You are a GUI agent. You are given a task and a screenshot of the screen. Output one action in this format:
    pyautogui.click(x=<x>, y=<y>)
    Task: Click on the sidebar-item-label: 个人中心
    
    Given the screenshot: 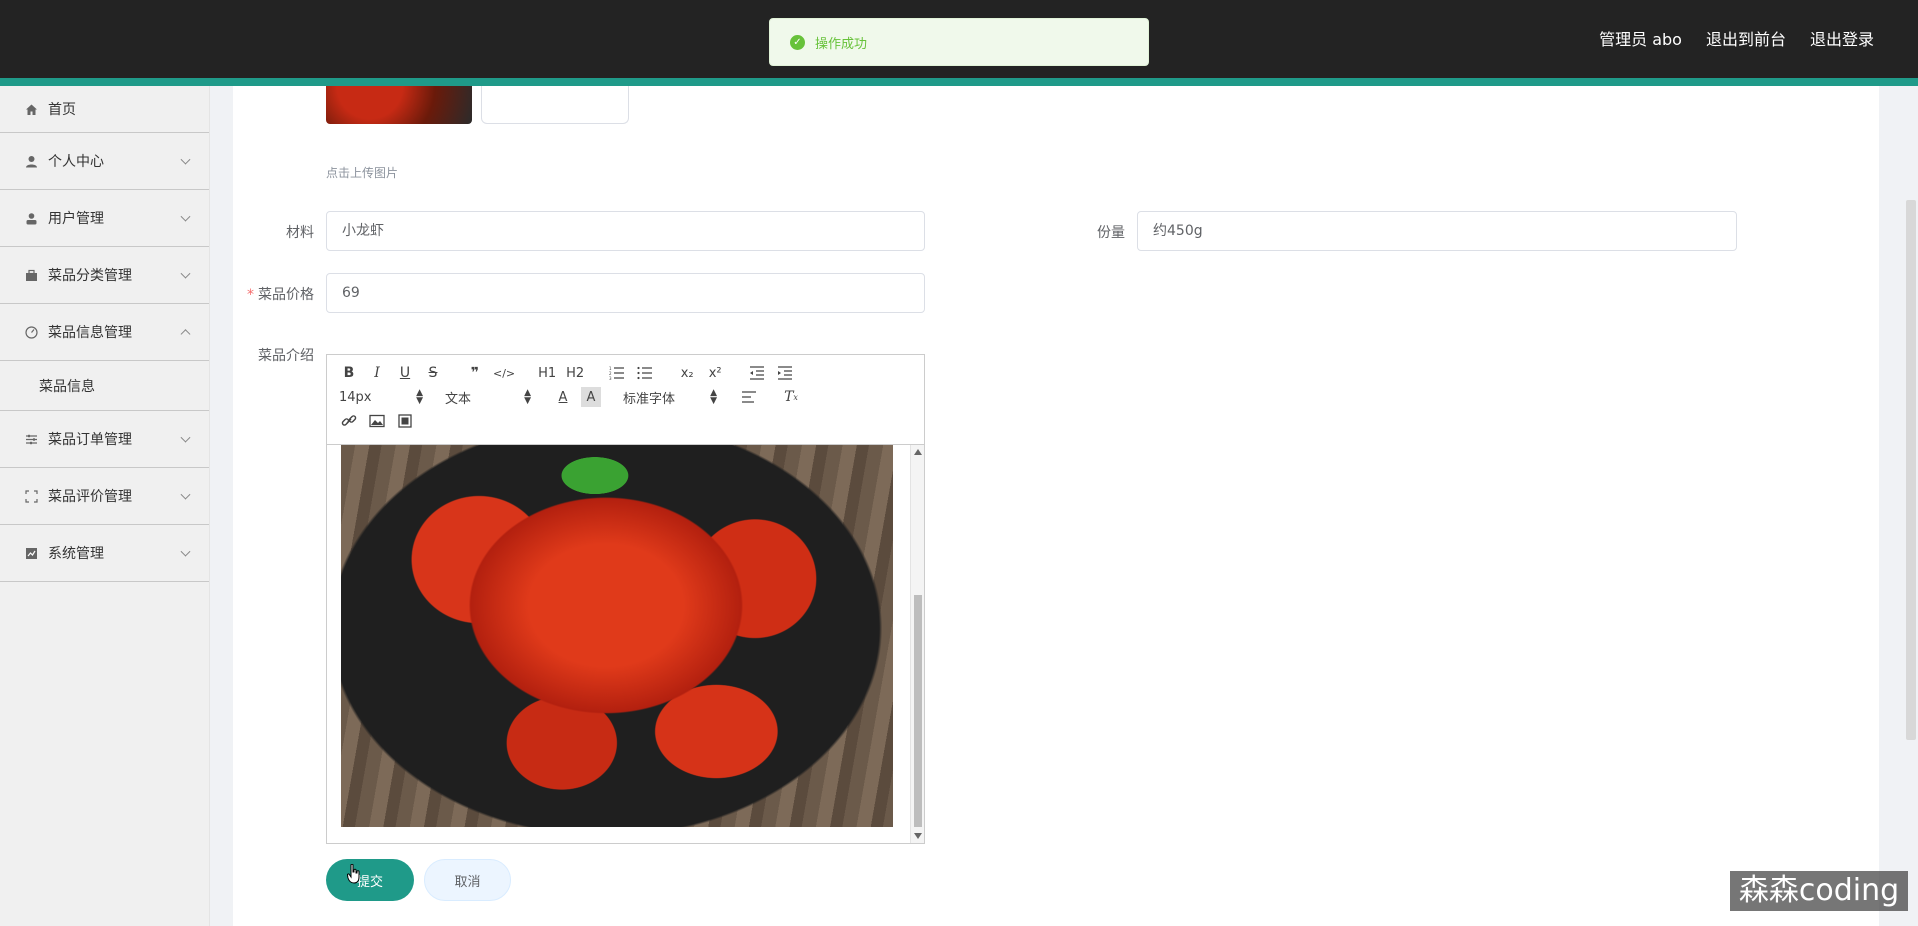 What is the action you would take?
    pyautogui.click(x=76, y=162)
    